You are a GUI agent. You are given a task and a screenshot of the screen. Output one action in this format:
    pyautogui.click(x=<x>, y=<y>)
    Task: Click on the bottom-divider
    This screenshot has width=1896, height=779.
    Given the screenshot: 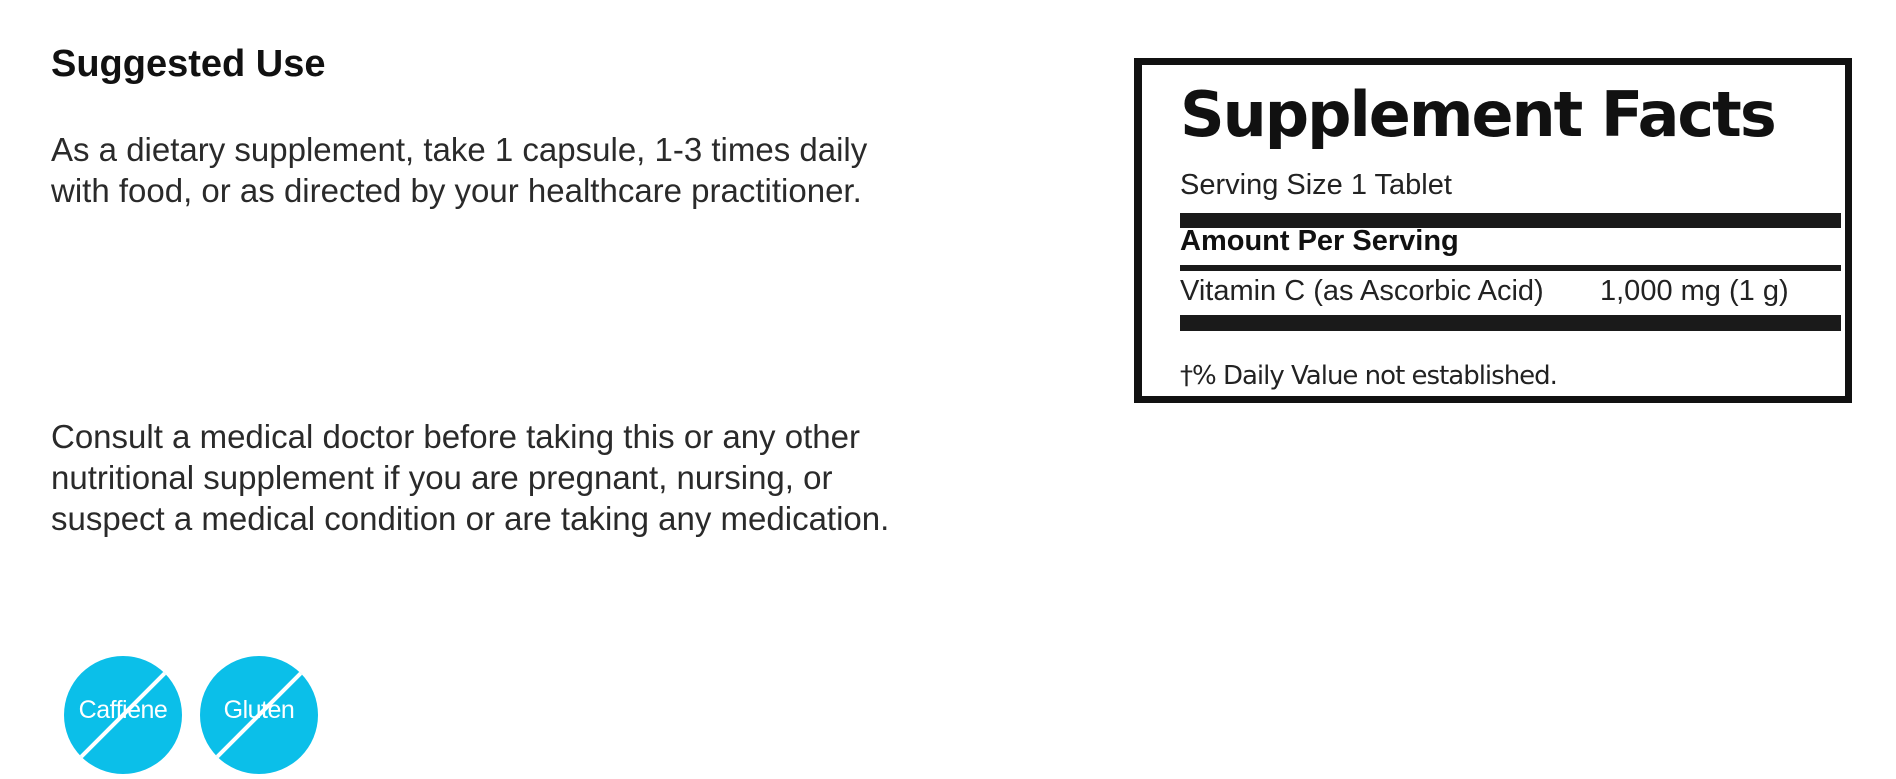 What is the action you would take?
    pyautogui.click(x=1510, y=323)
    